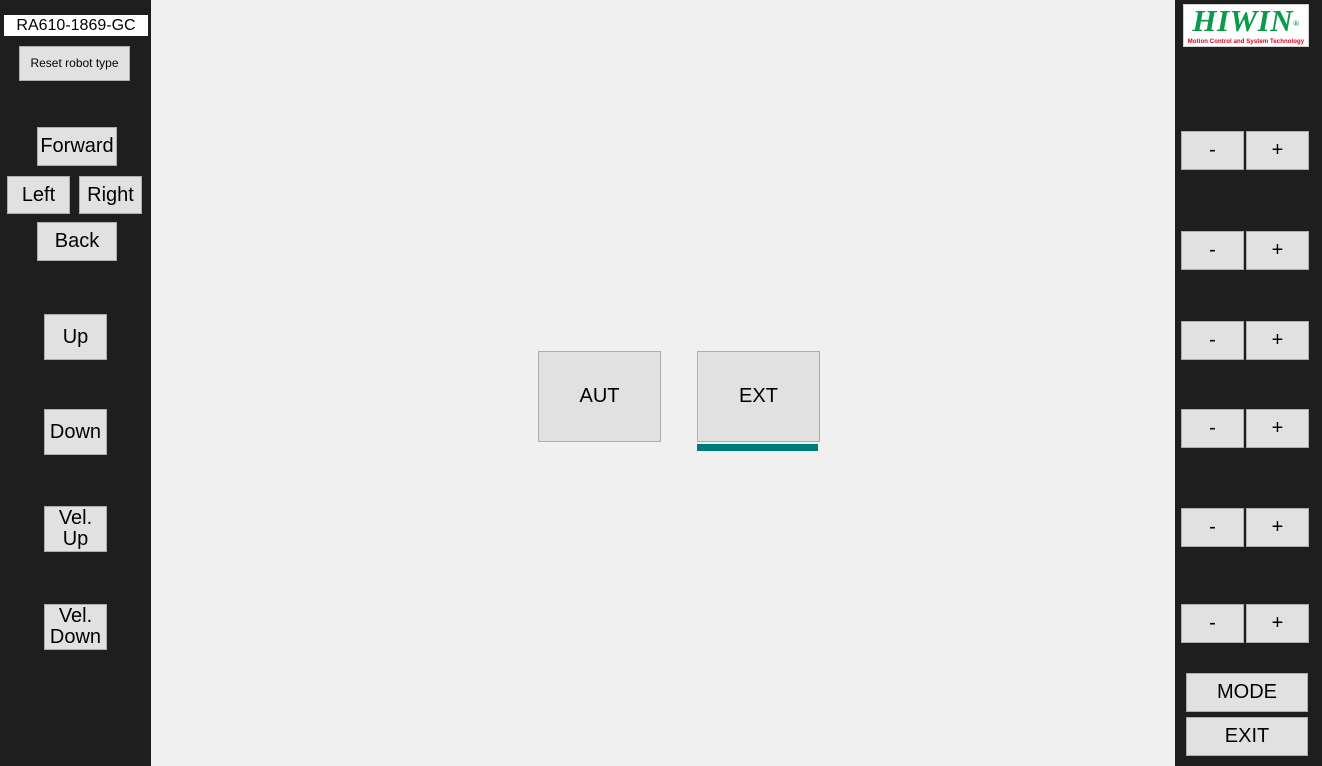 This screenshot has height=766, width=1322. Describe the element at coordinates (75, 432) in the screenshot. I see `down-button: Down` at that location.